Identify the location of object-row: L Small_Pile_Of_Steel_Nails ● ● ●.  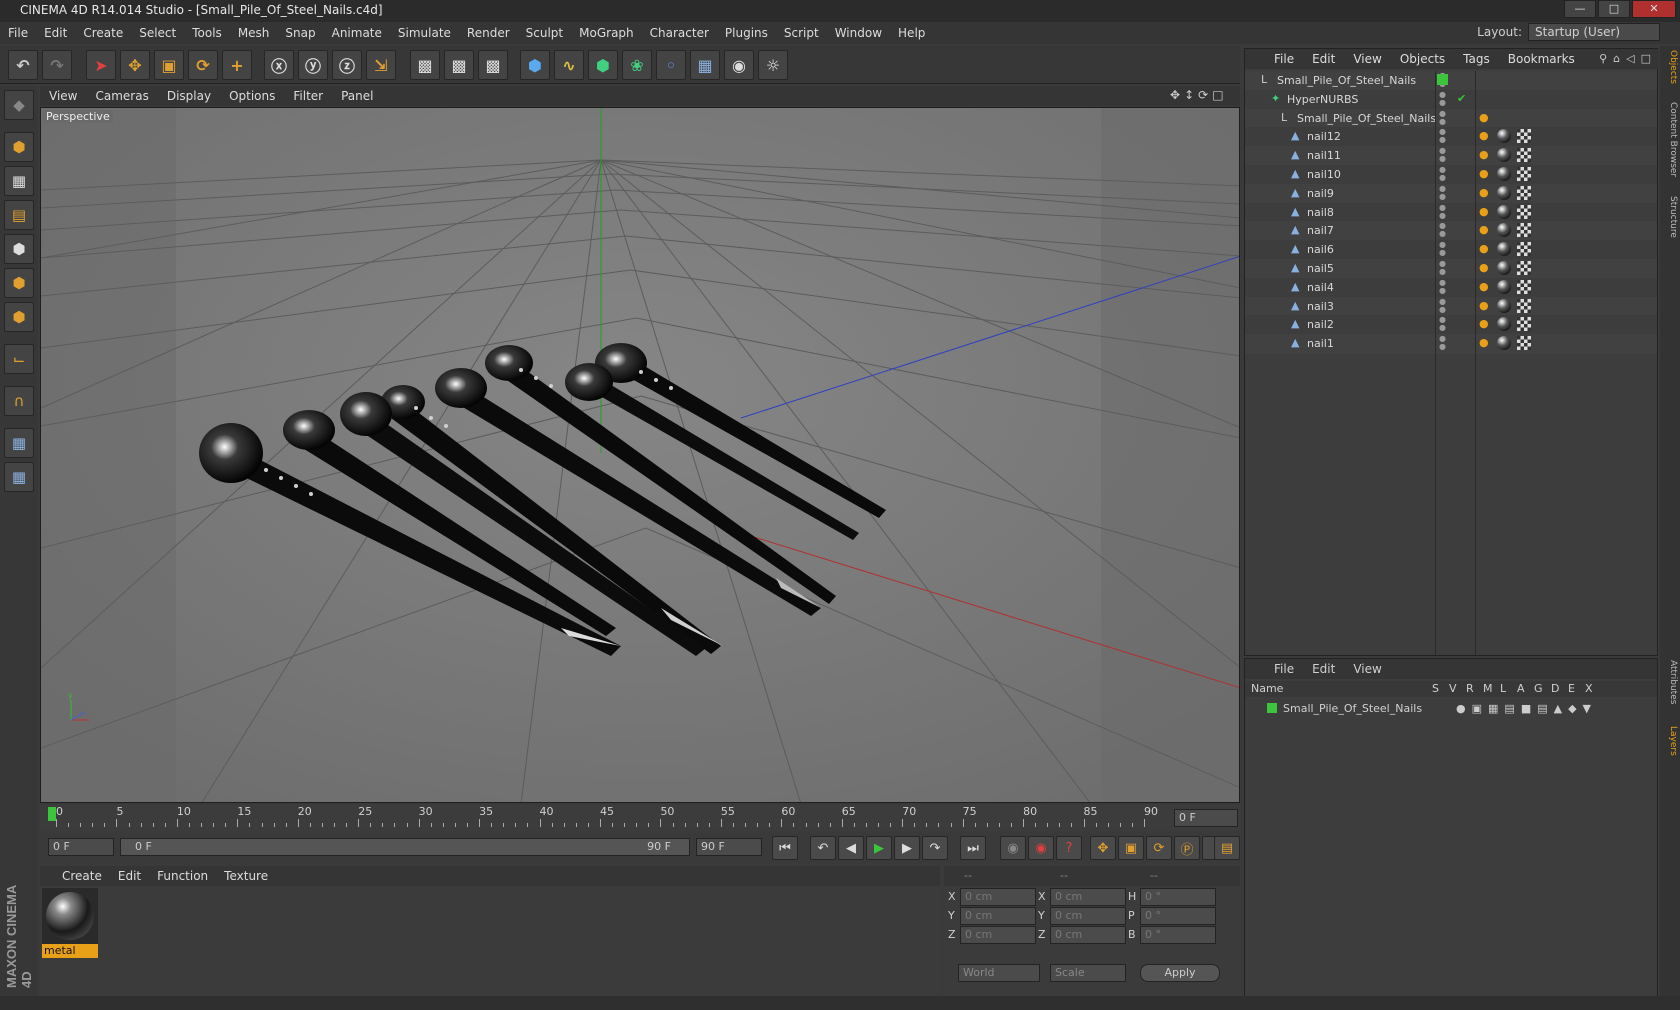
(1451, 118).